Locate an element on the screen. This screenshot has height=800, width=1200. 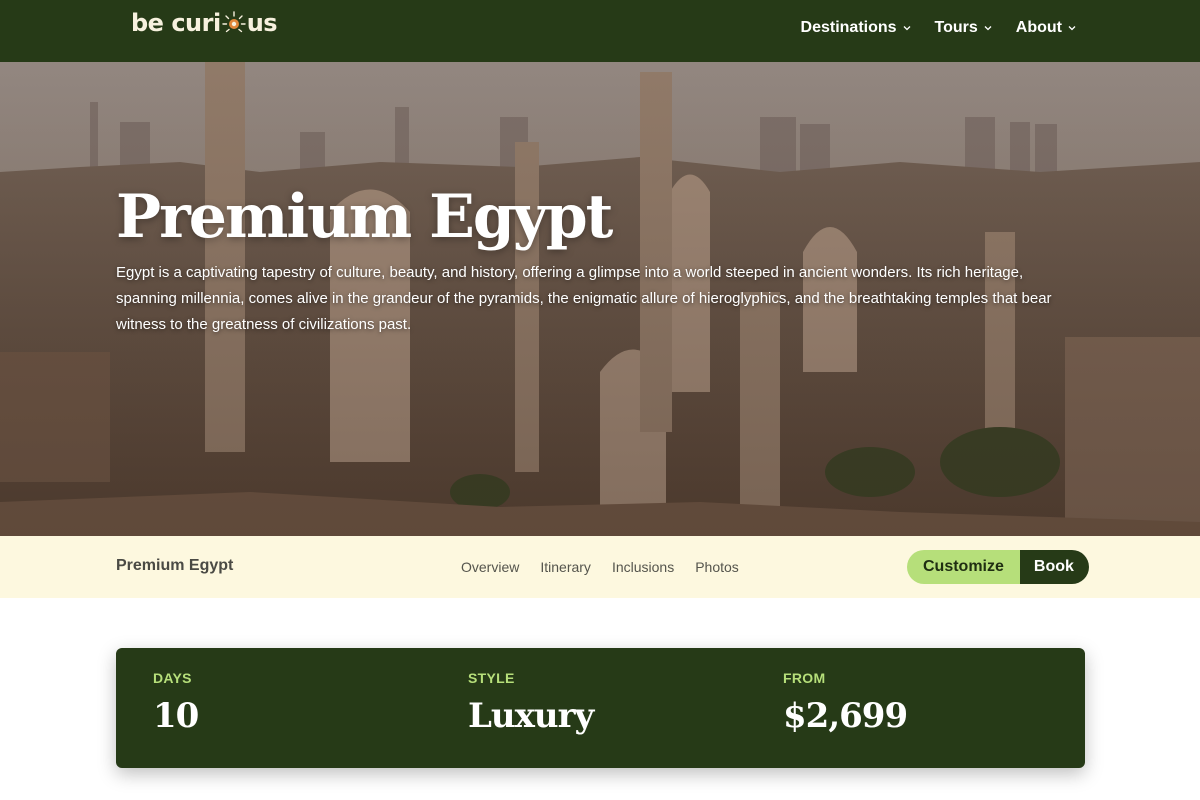
nav-item-about: About is located at coordinates (1046, 28).